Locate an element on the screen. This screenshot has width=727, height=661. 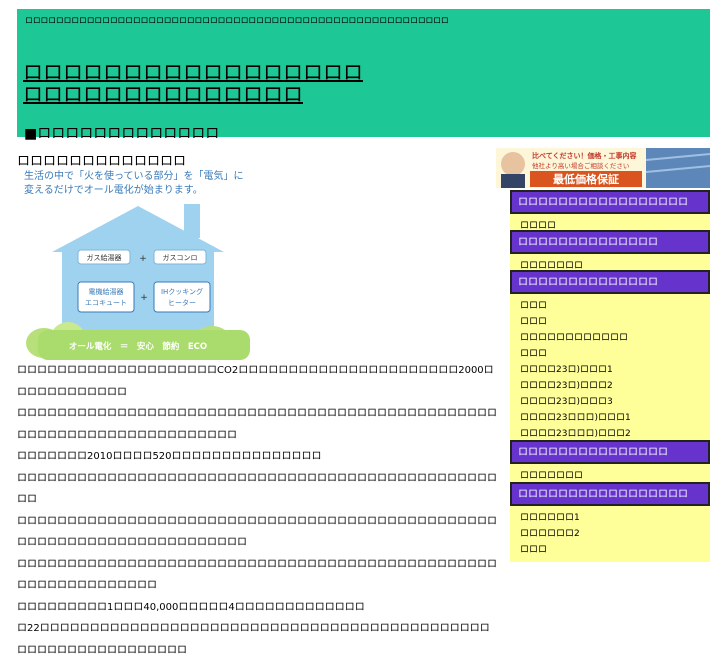
sidebar-widget-5: ロロロロロロロロロロロロロロロロロ ロロロロロロ1 ロロロロロロ2 ロロロ is located at coordinates (610, 522).